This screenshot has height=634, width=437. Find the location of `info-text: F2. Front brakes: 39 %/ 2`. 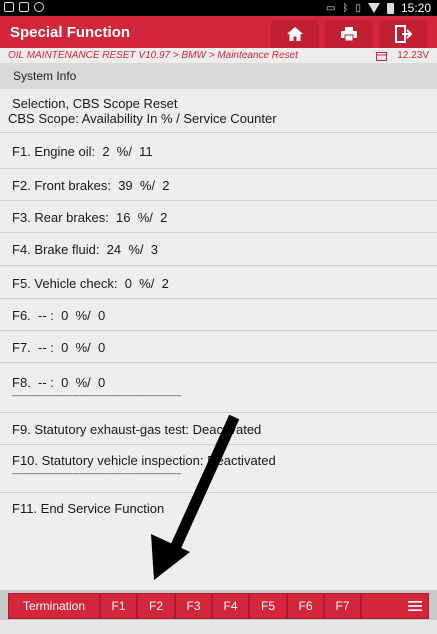

info-text: F2. Front brakes: 39 %/ 2 is located at coordinates (91, 185).